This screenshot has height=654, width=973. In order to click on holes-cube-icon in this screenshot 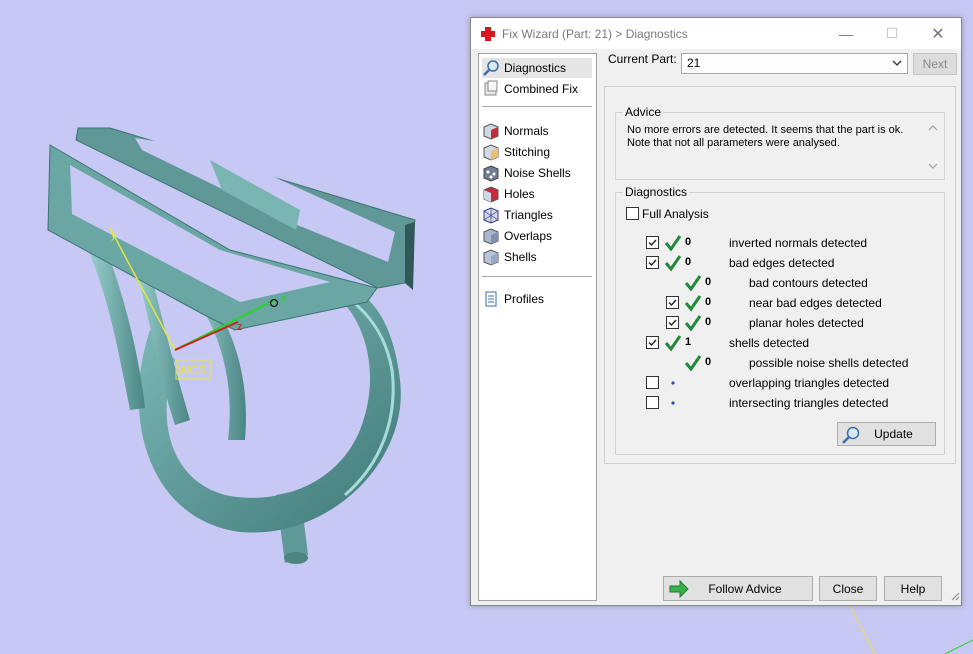, I will do `click(491, 194)`.